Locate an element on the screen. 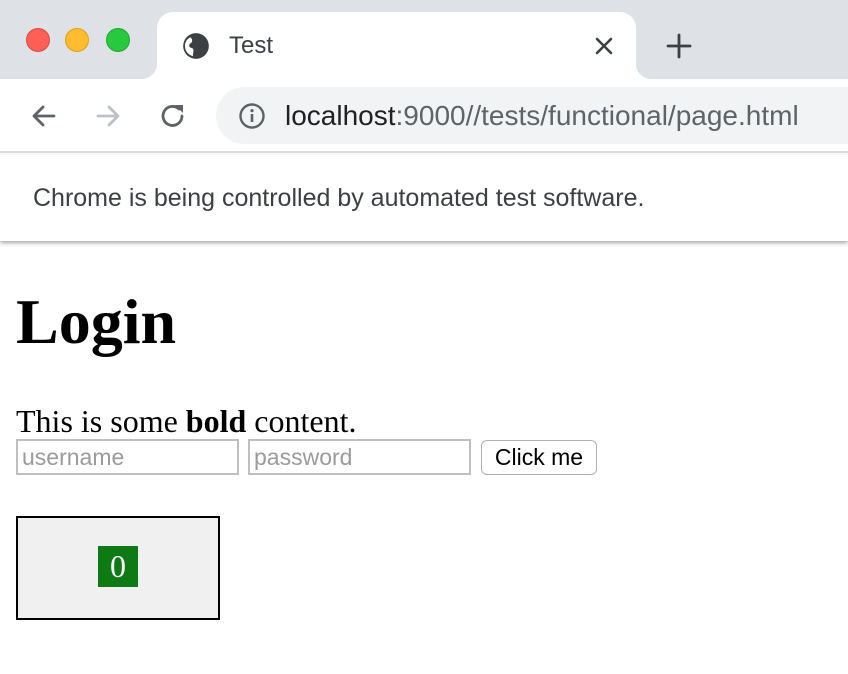  globe-icon is located at coordinates (196, 46).